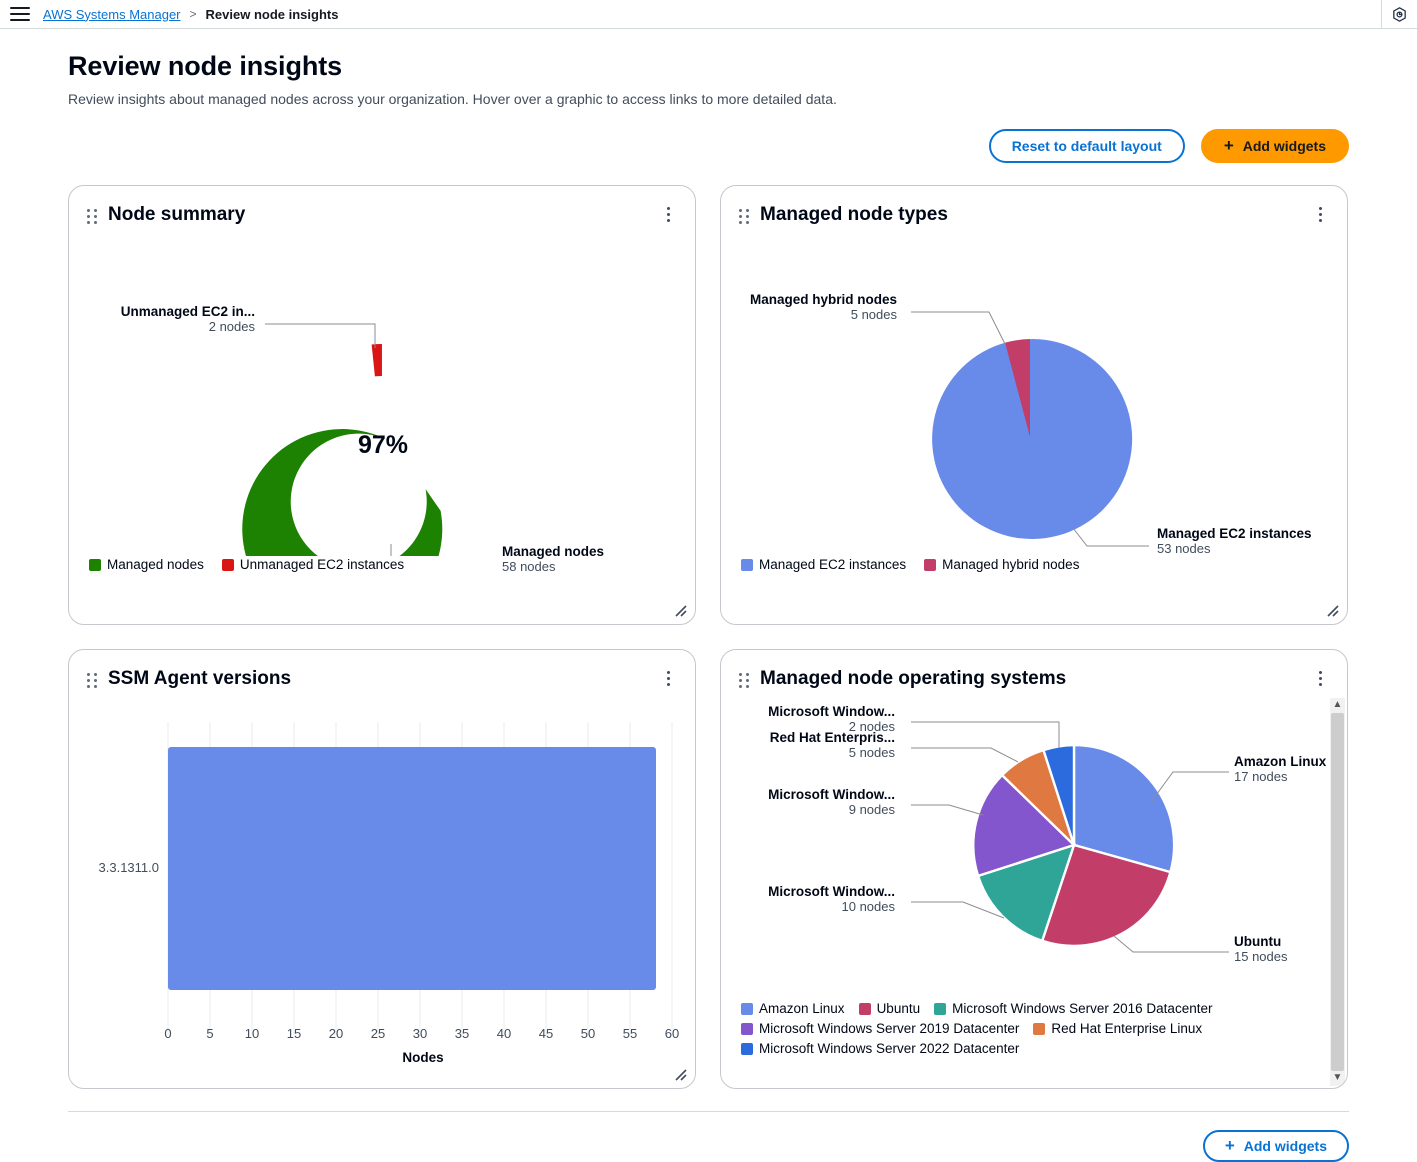 The image size is (1417, 1162). I want to click on breadcrumb-current: Review node insights, so click(272, 14).